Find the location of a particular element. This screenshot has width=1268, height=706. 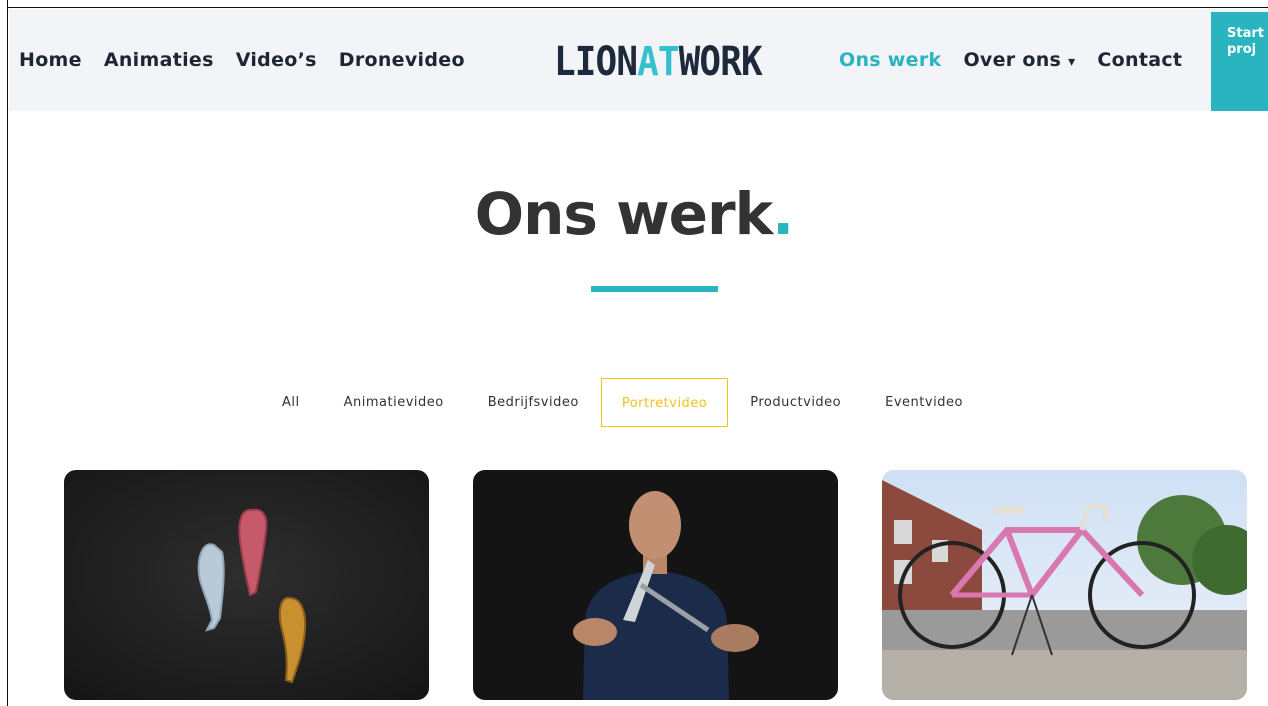

scarves-image is located at coordinates (246, 585).